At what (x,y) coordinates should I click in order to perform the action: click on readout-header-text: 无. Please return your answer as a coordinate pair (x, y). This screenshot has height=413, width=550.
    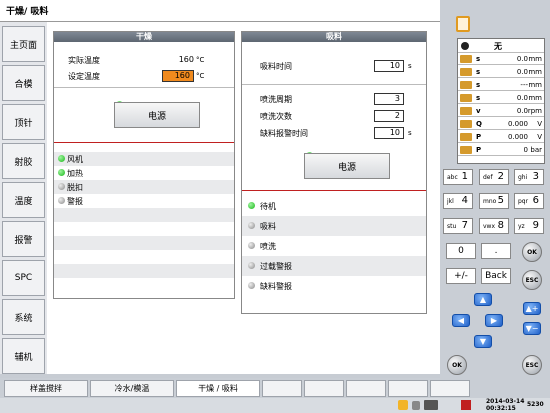
    Looking at the image, I should click on (498, 46).